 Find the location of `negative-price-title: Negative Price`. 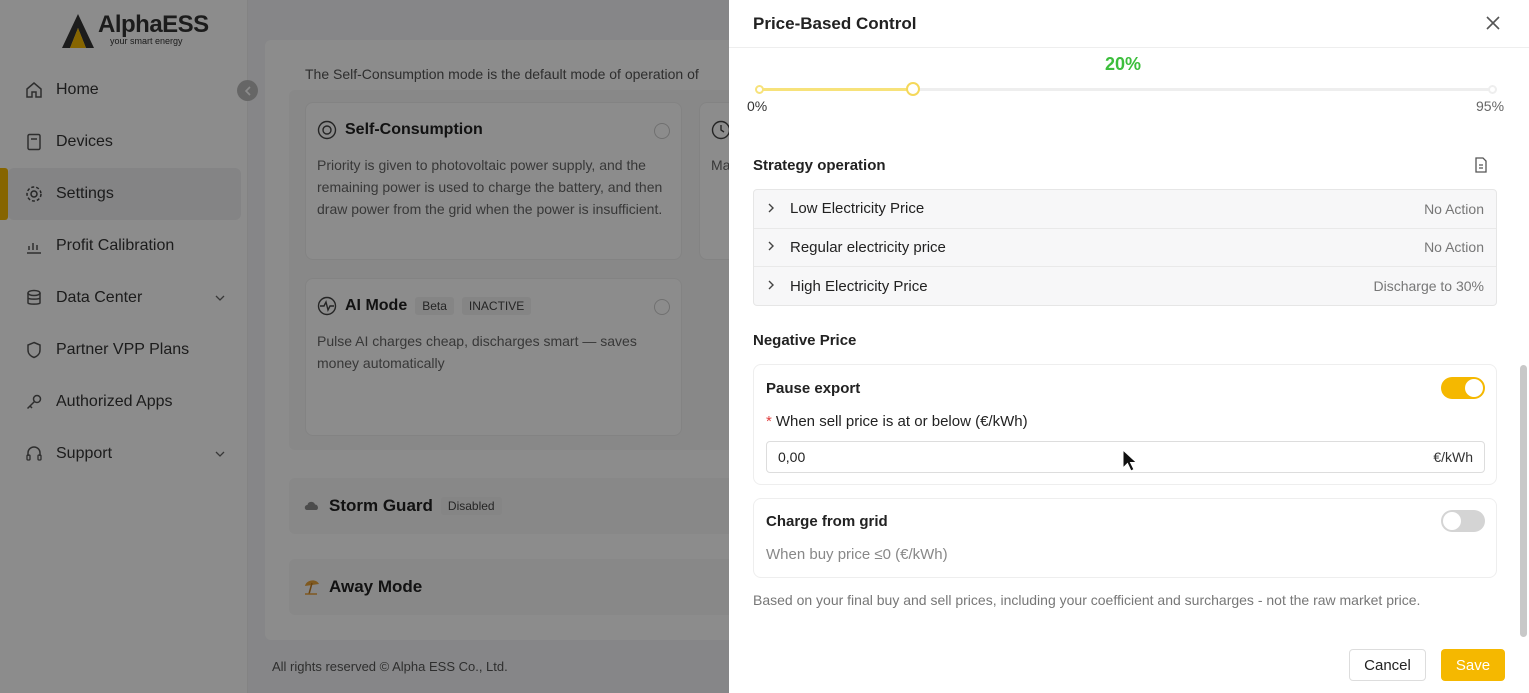

negative-price-title: Negative Price is located at coordinates (805, 340).